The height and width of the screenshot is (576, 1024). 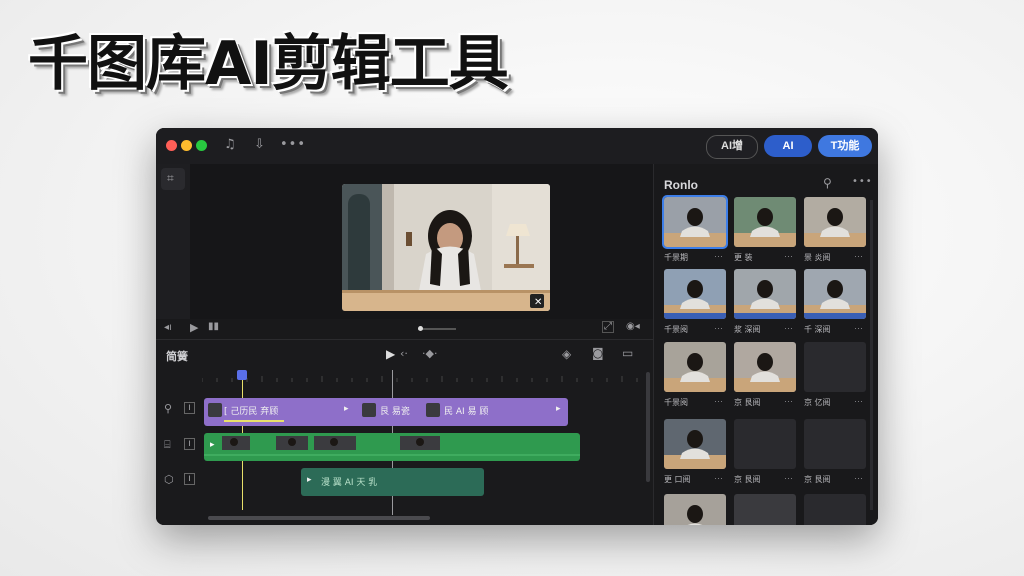 What do you see at coordinates (346, 409) in the screenshot?
I see `clip-arrow-1: ▸` at bounding box center [346, 409].